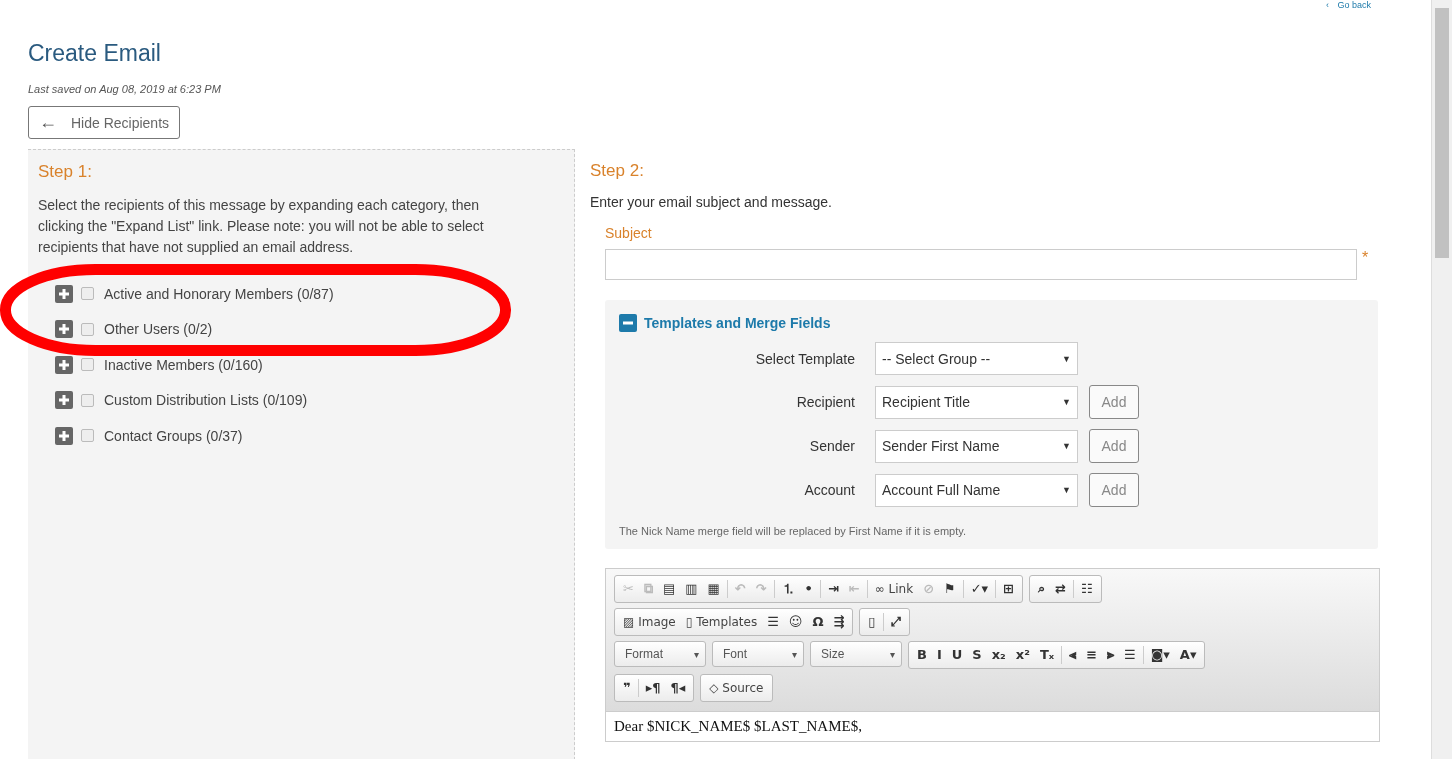 The width and height of the screenshot is (1452, 759). I want to click on instructions-text: Enter your email subject and message., so click(711, 202).